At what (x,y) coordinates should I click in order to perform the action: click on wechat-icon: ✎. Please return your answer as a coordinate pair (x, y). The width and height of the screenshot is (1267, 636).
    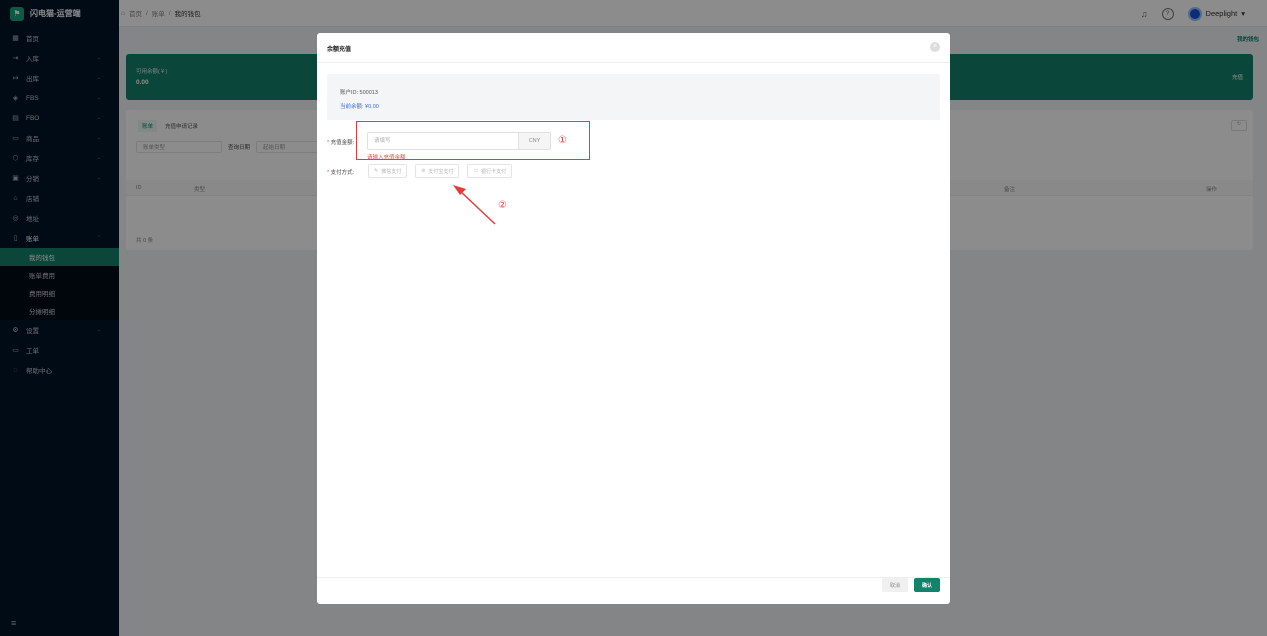
    Looking at the image, I should click on (376, 171).